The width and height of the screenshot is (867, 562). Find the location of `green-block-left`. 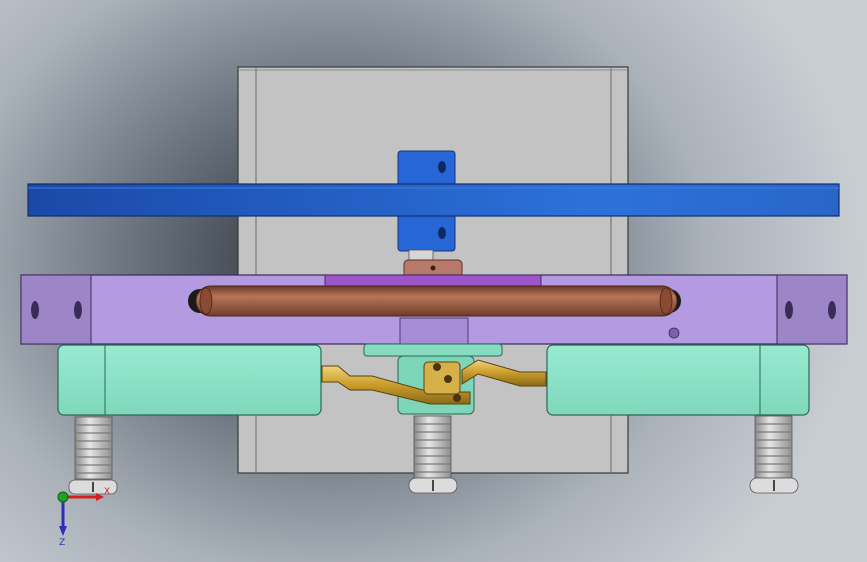

green-block-left is located at coordinates (189, 380).